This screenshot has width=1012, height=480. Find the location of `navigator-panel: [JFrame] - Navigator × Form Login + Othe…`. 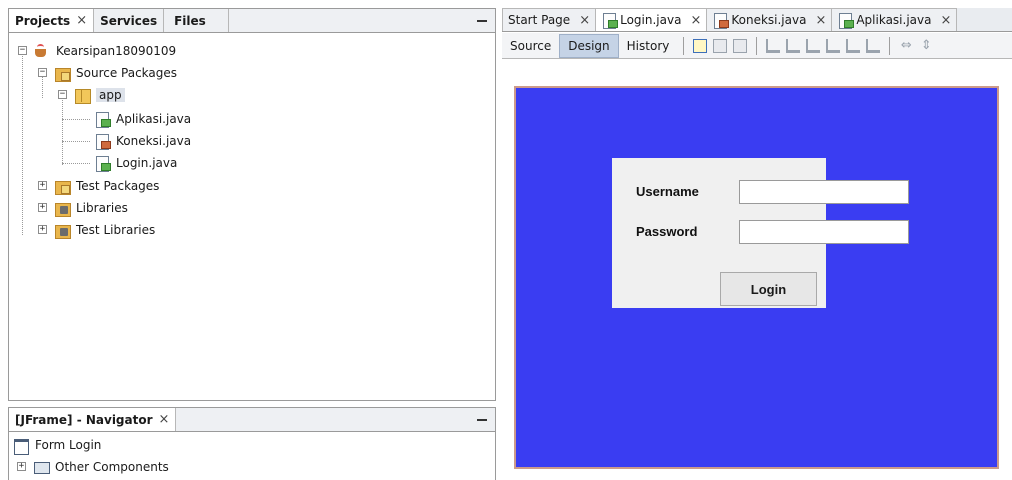

navigator-panel: [JFrame] - Navigator × Form Login + Othe… is located at coordinates (252, 443).